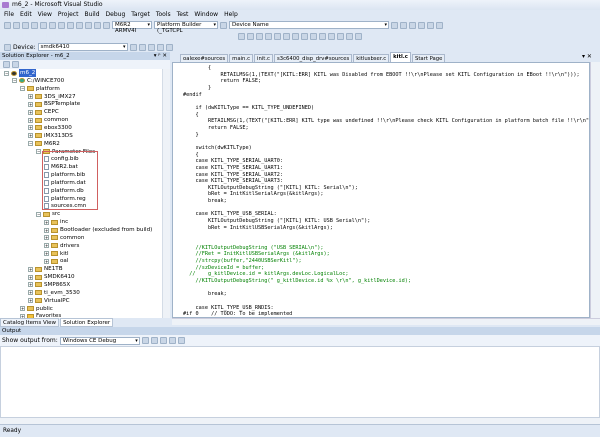 The height and width of the screenshot is (437, 600). I want to click on outdent-icon, so click(286, 36).